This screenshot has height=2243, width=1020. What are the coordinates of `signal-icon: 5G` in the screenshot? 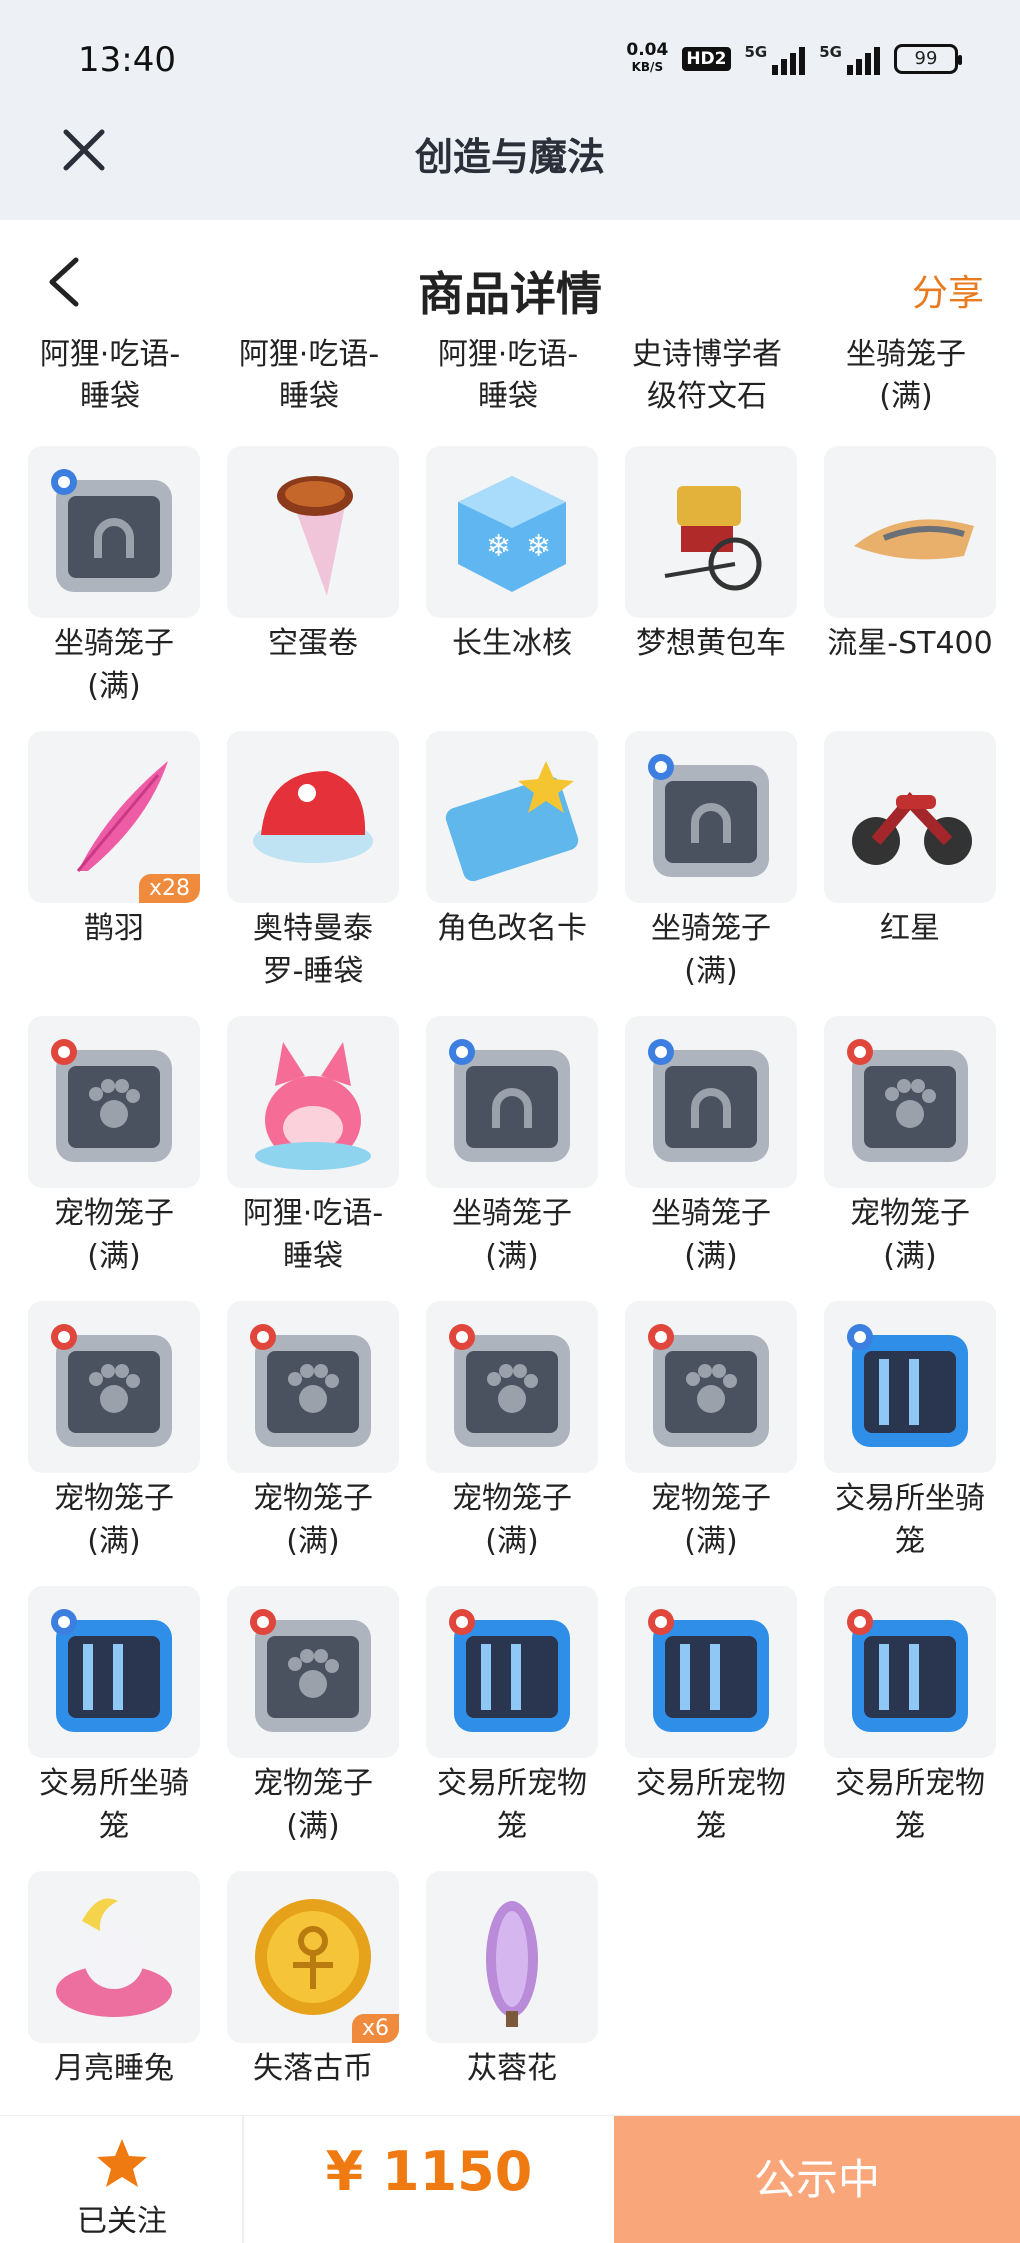 It's located at (849, 59).